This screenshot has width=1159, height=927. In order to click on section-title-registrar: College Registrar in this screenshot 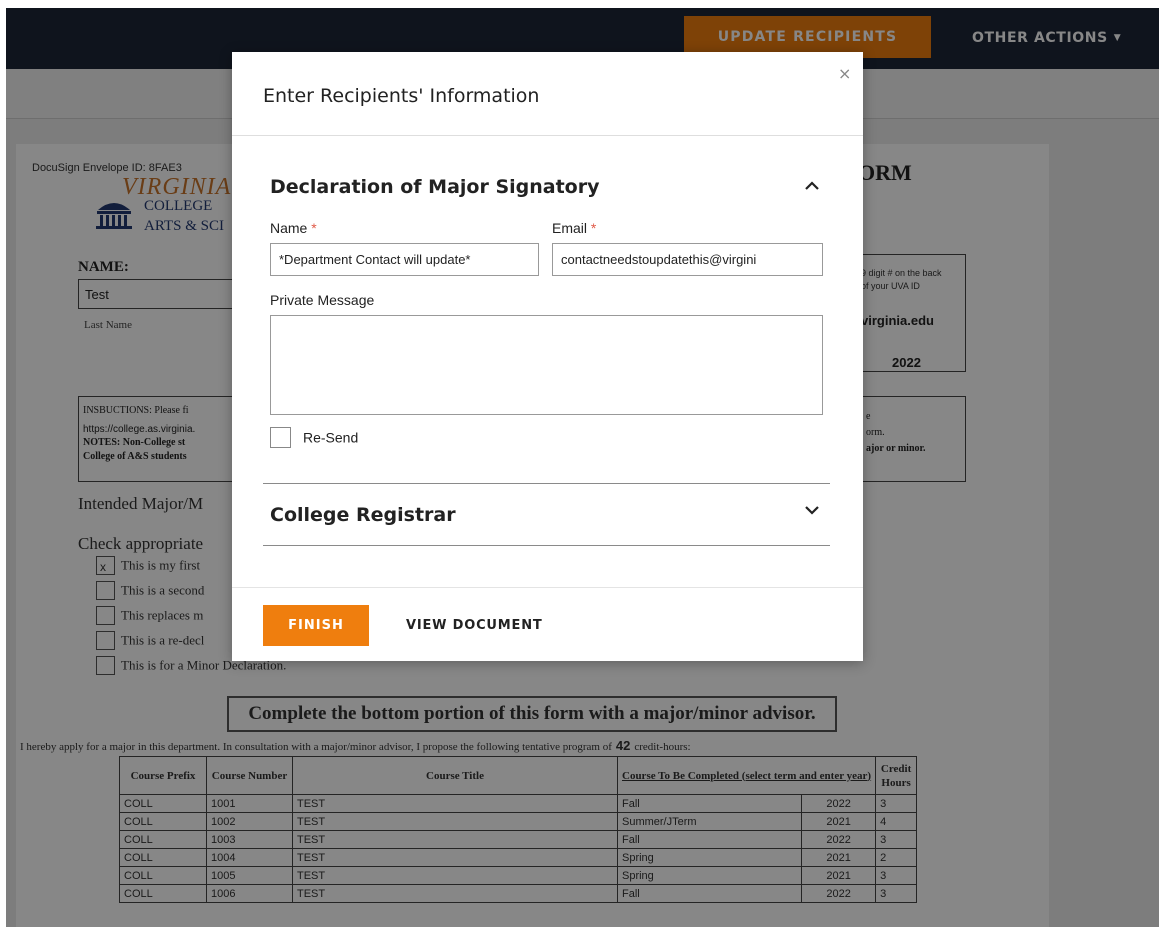, I will do `click(363, 515)`.